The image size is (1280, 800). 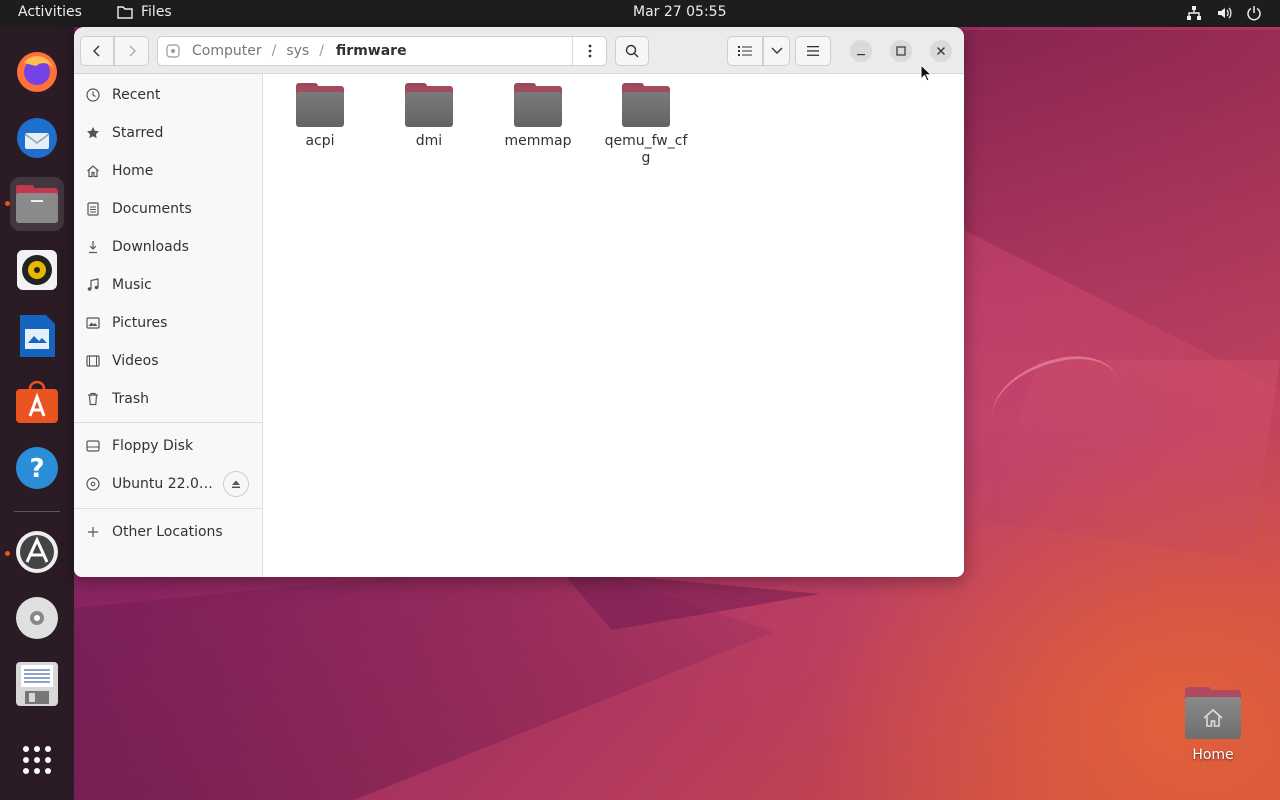 I want to click on sidebar-item-label: Recent, so click(x=136, y=95).